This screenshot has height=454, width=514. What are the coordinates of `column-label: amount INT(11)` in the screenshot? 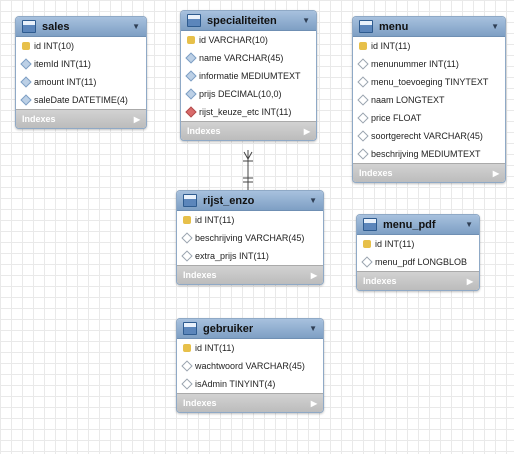 It's located at (65, 82).